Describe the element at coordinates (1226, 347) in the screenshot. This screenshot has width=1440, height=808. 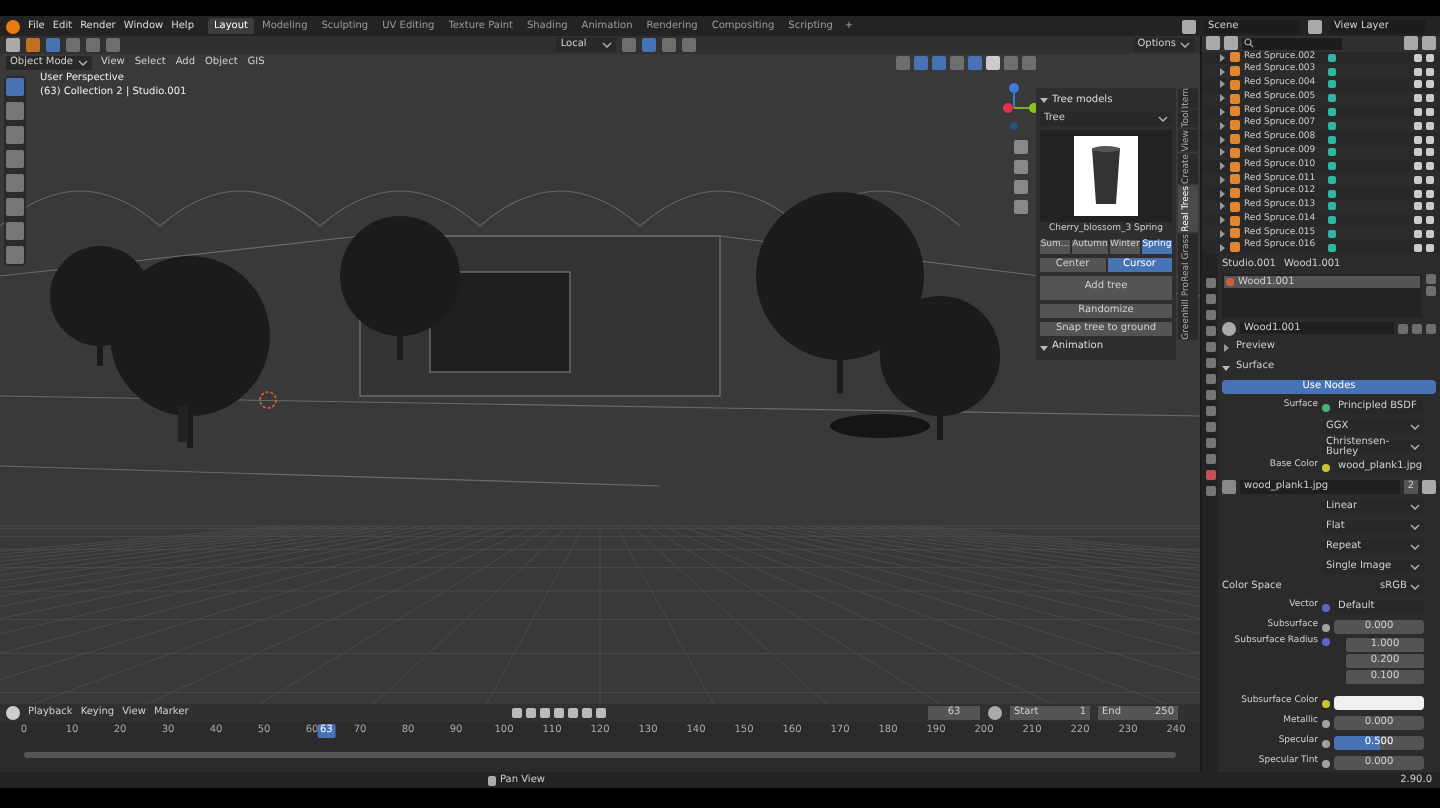
I see `expand-arrow-icon` at that location.